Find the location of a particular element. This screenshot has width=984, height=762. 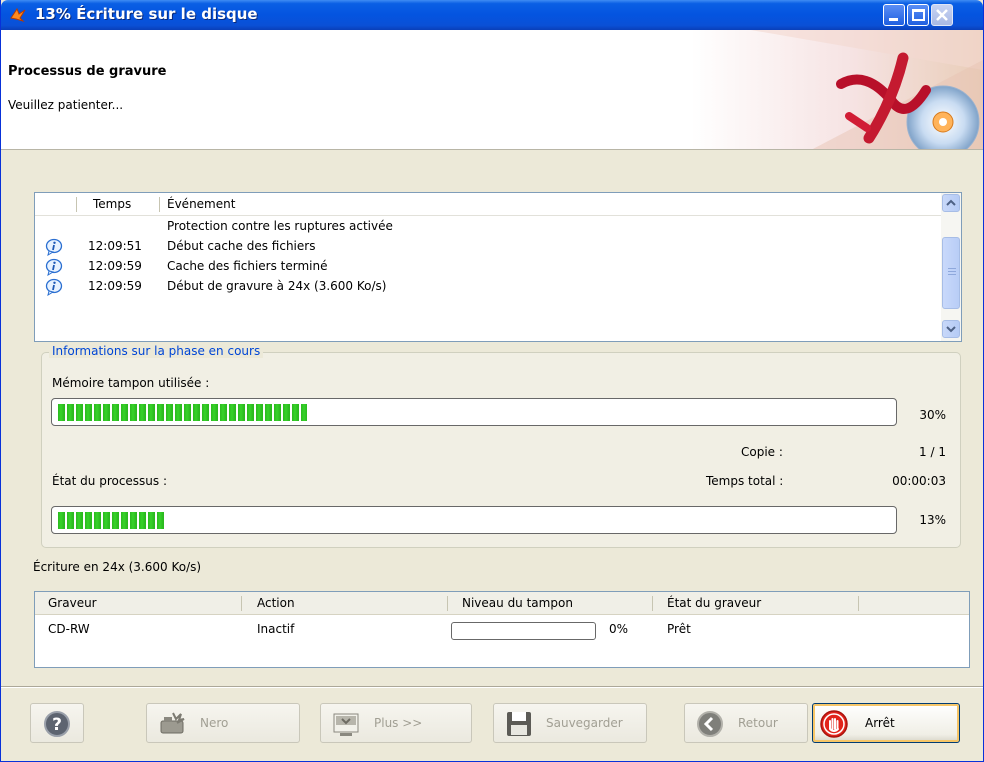

scroll-thumb is located at coordinates (951, 273).